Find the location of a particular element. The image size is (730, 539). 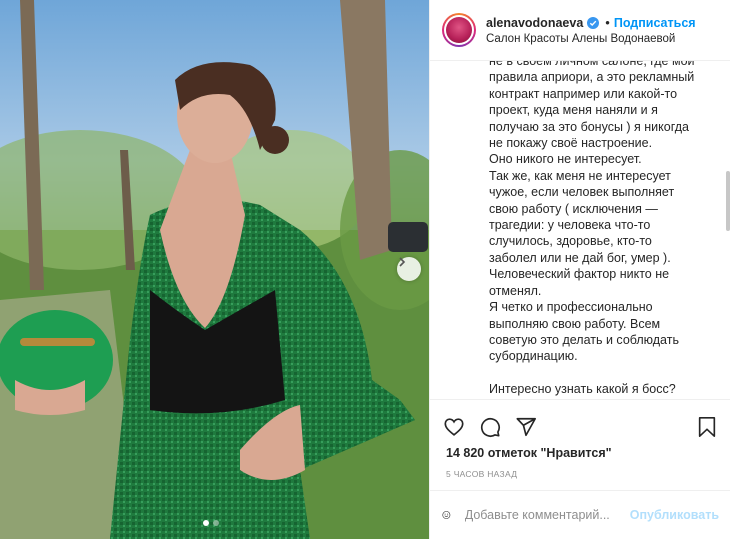

chevron-right-icon is located at coordinates (402, 262).